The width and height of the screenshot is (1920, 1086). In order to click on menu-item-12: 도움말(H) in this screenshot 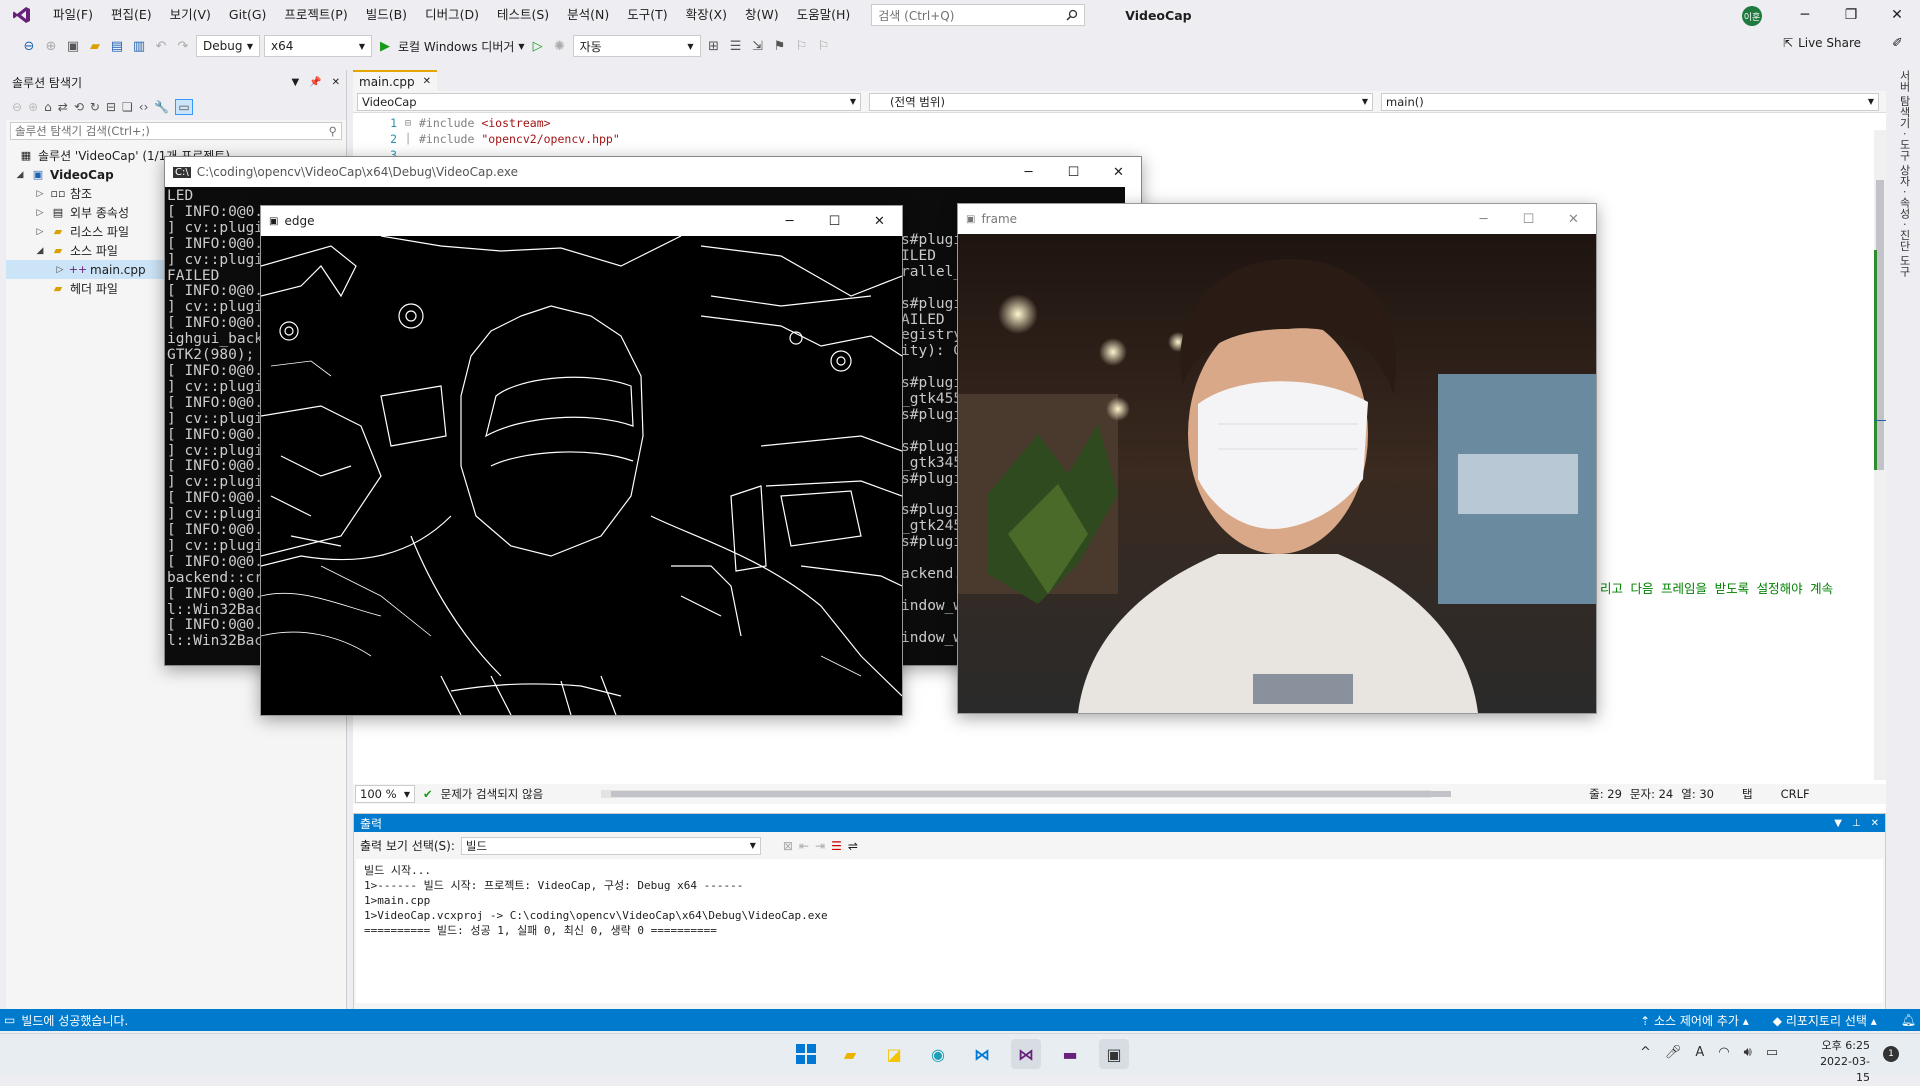, I will do `click(824, 15)`.